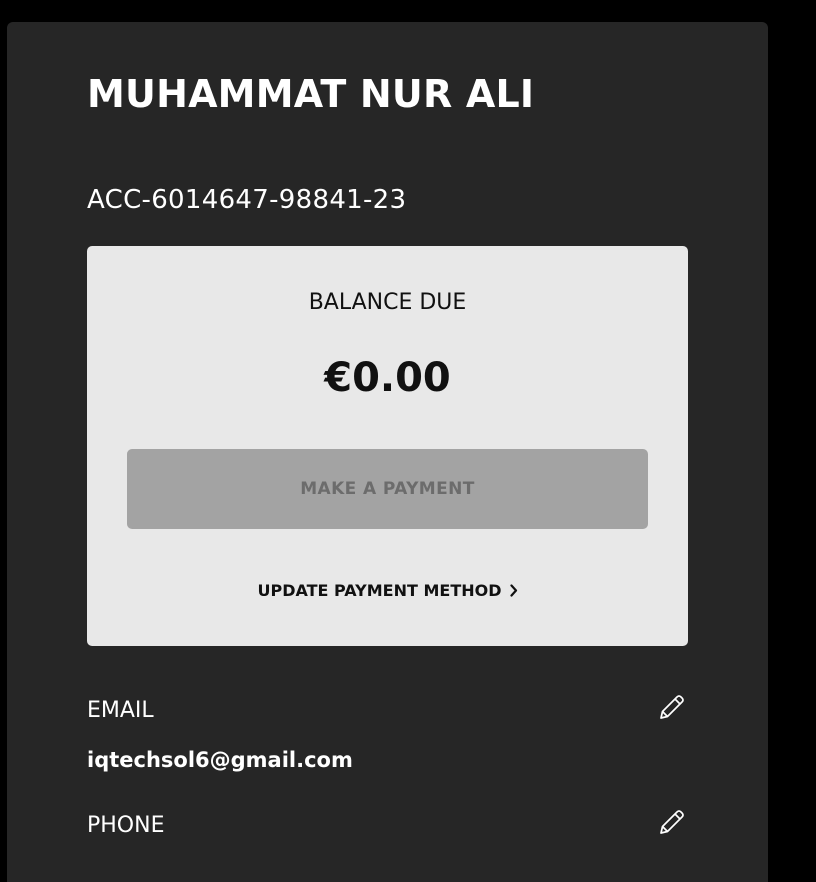  What do you see at coordinates (120, 710) in the screenshot?
I see `email-label: EMAIL` at bounding box center [120, 710].